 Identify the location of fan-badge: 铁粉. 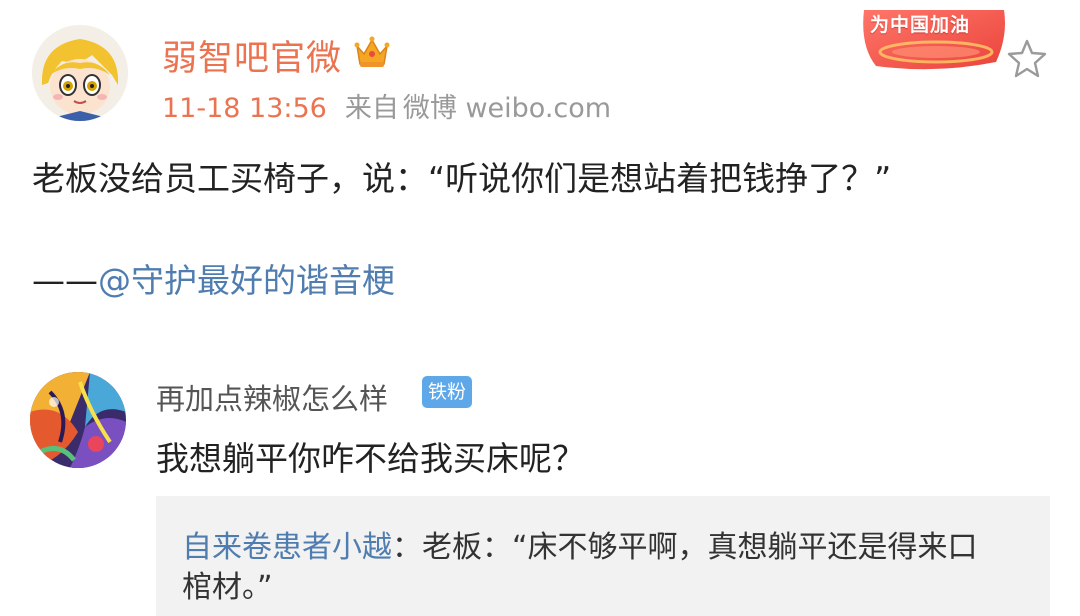
(447, 392).